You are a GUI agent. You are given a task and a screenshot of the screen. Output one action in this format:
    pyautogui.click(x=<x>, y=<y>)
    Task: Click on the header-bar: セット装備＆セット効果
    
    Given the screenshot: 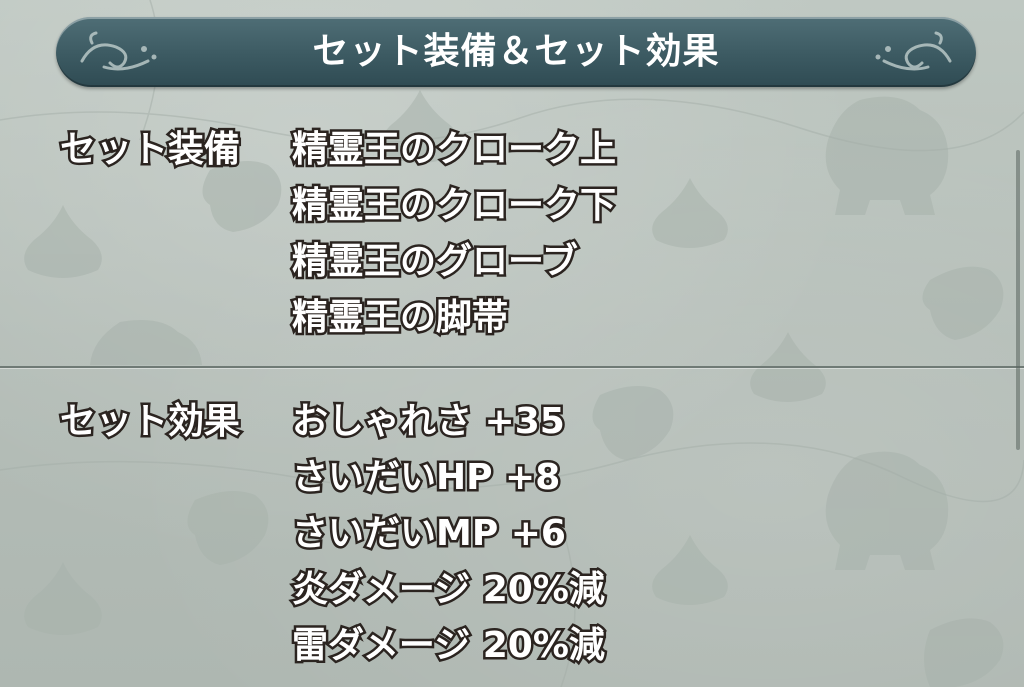 What is the action you would take?
    pyautogui.click(x=516, y=52)
    